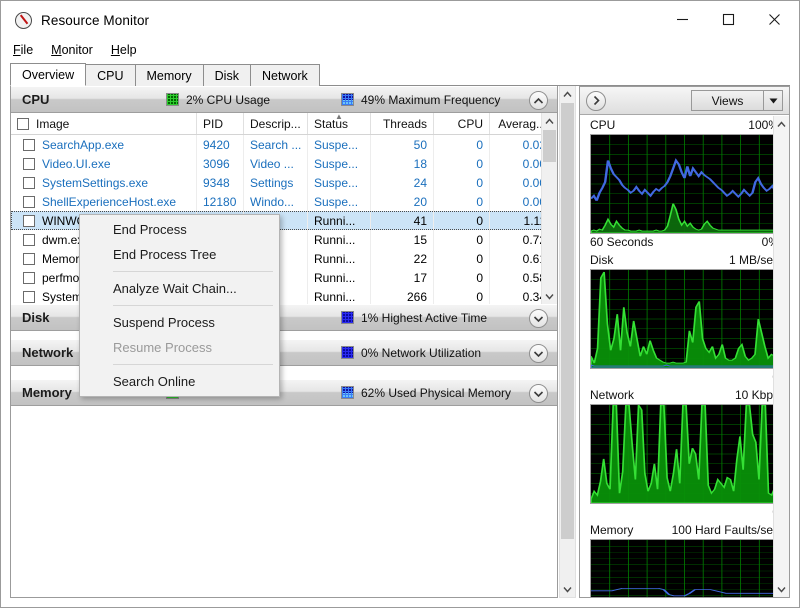 This screenshot has width=800, height=608. Describe the element at coordinates (128, 50) in the screenshot. I see `menu-help: Help` at that location.